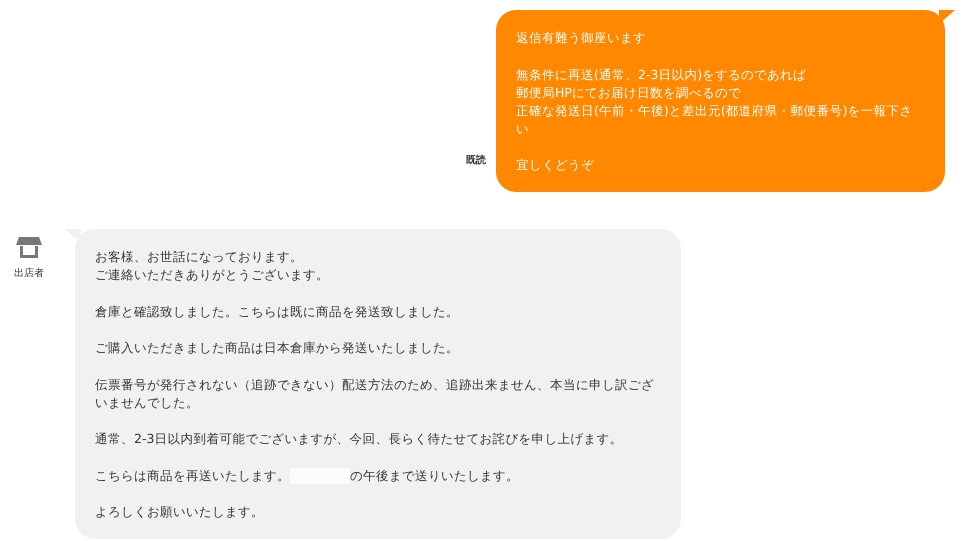 This screenshot has height=541, width=968. Describe the element at coordinates (476, 161) in the screenshot. I see `read-receipt: 既読` at that location.